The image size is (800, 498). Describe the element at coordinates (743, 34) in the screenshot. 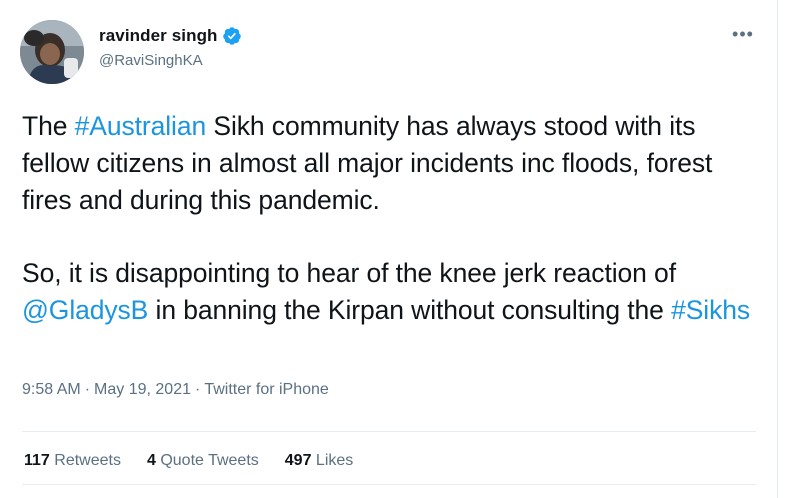

I see `more-dots-icon: •••` at that location.